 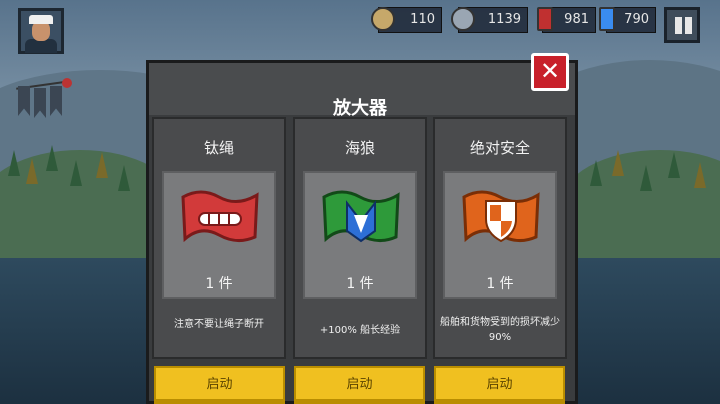 I want to click on silver-counter: 1139, so click(x=489, y=20).